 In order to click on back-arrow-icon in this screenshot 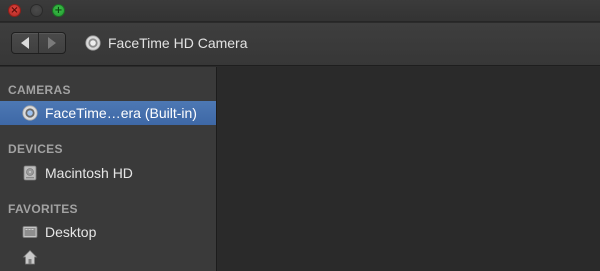, I will do `click(24, 43)`.